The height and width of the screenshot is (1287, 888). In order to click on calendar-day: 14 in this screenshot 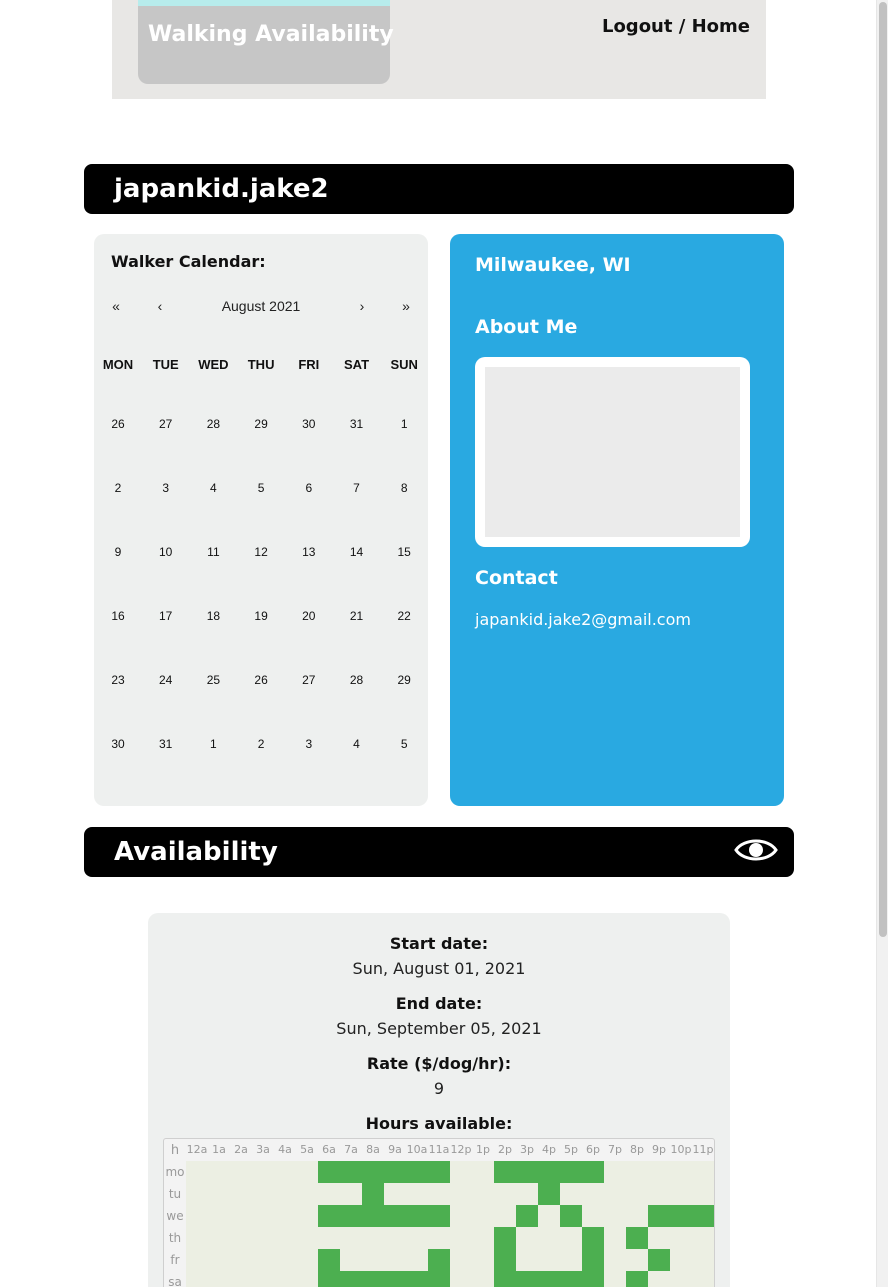, I will do `click(357, 552)`.